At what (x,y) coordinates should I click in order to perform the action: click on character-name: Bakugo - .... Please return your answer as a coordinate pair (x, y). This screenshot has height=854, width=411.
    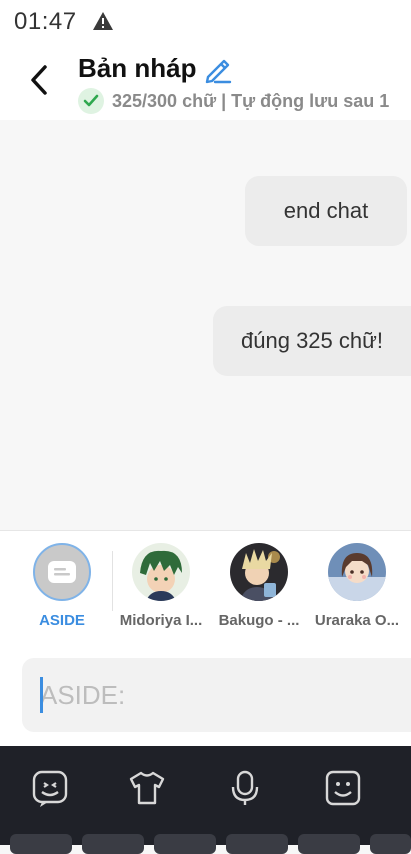
    Looking at the image, I should click on (259, 620).